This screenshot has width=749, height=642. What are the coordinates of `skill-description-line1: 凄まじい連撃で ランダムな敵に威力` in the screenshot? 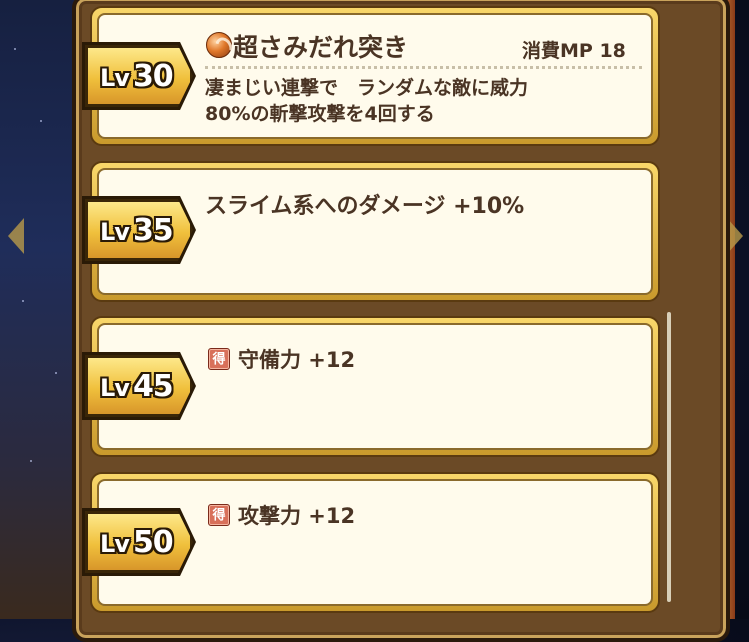 It's located at (367, 88).